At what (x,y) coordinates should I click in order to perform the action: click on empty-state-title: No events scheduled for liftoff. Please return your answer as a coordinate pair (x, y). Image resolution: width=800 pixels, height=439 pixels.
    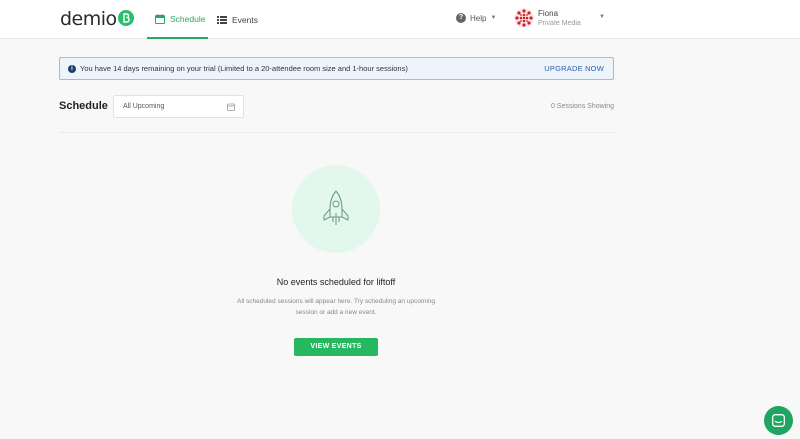
    Looking at the image, I should click on (336, 282).